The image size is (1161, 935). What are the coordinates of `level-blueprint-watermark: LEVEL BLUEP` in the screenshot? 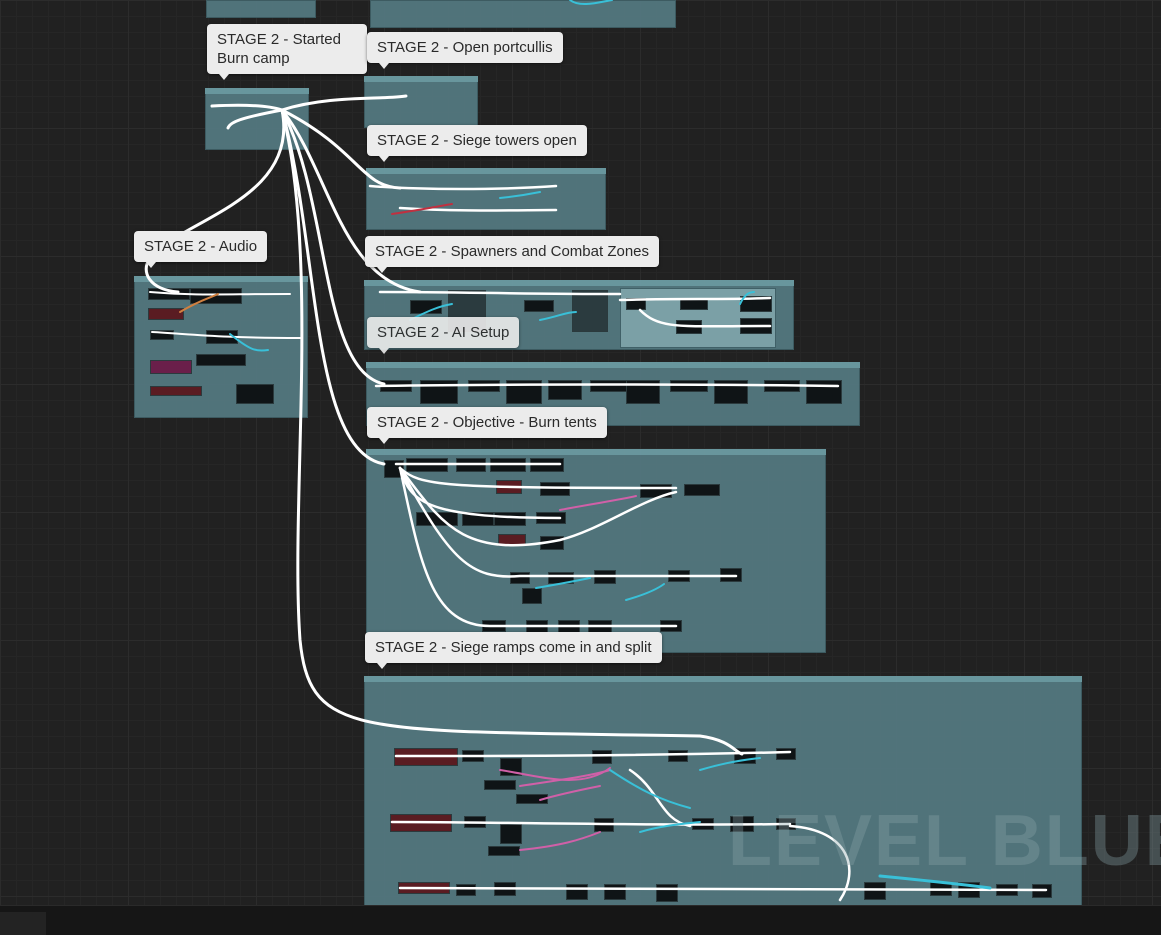 It's located at (944, 841).